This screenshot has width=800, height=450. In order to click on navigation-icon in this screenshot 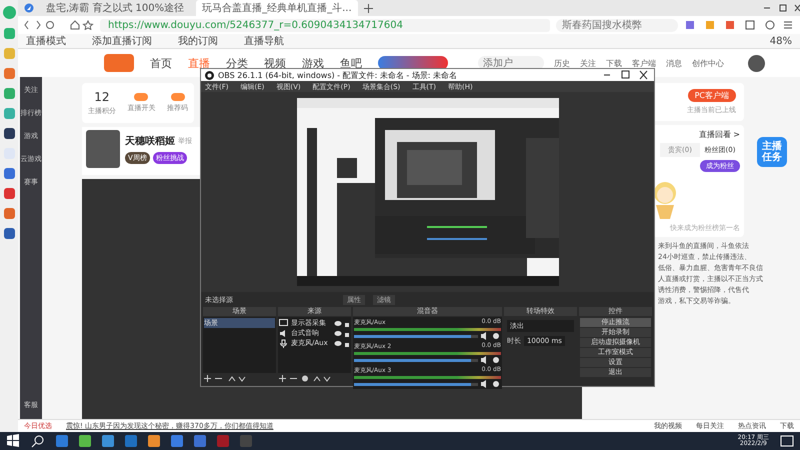, I will do `click(29, 8)`.